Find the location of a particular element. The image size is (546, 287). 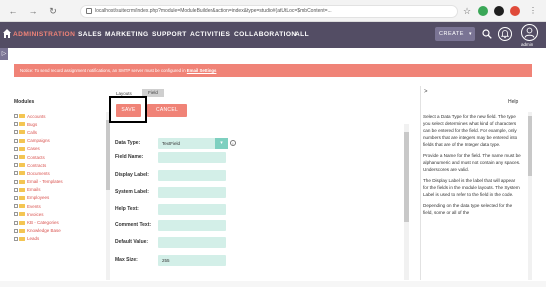

nav-marketing: MARKETING is located at coordinates (127, 34).